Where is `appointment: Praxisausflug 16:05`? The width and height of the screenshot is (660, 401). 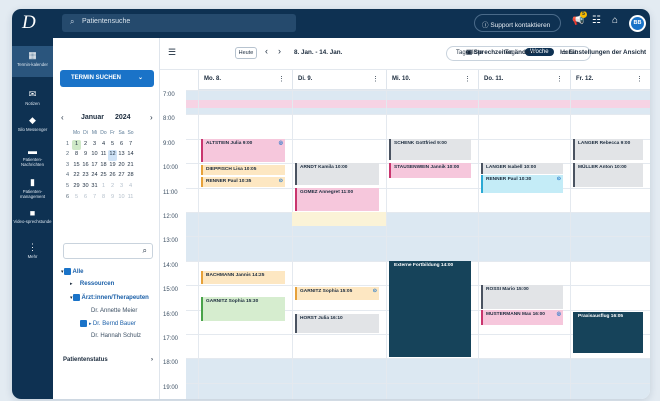 appointment: Praxisausflug 16:05 is located at coordinates (608, 332).